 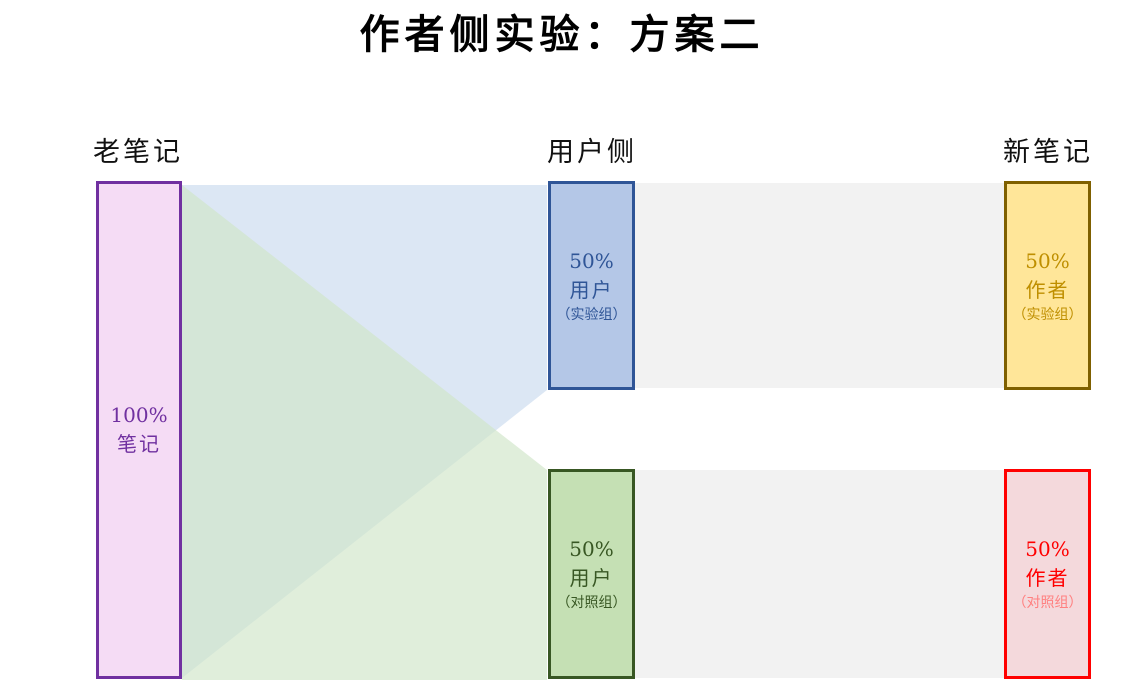 What do you see at coordinates (592, 152) in the screenshot?
I see `column-label-user-side: 用户侧` at bounding box center [592, 152].